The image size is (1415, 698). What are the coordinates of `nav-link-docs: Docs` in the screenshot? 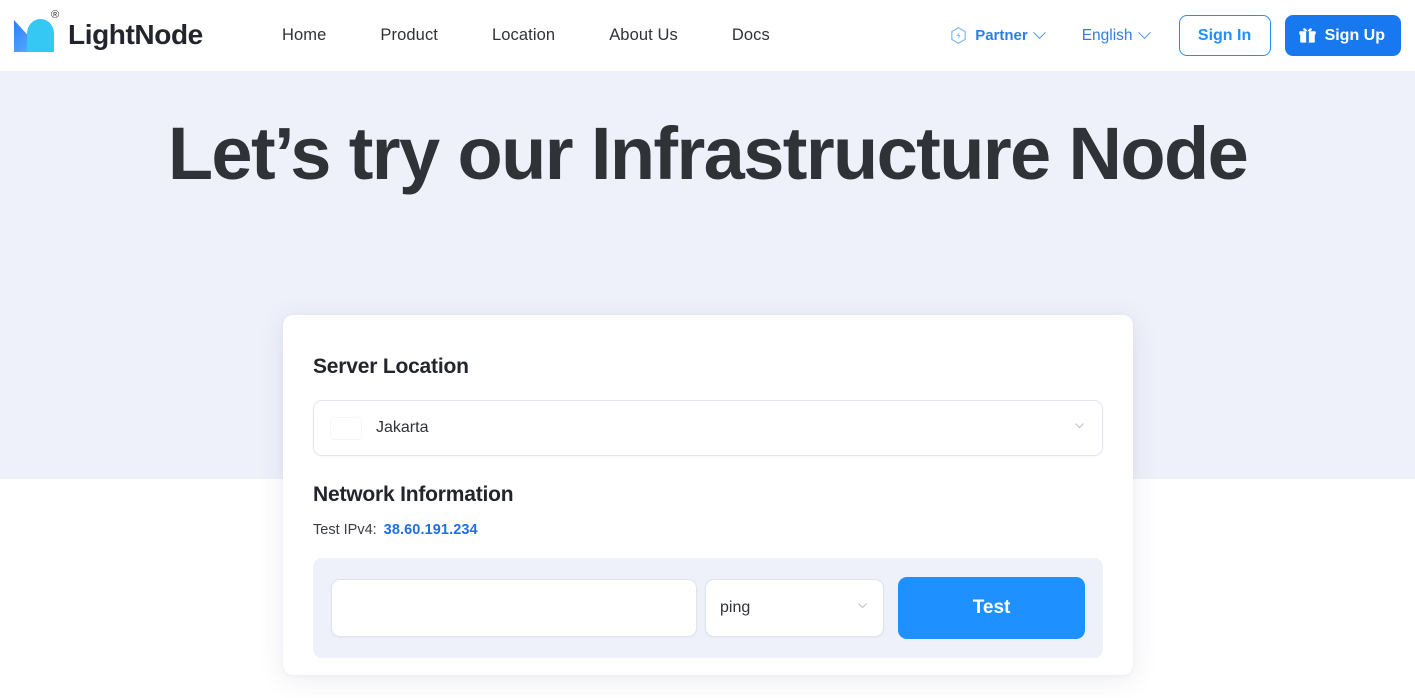 It's located at (751, 35).